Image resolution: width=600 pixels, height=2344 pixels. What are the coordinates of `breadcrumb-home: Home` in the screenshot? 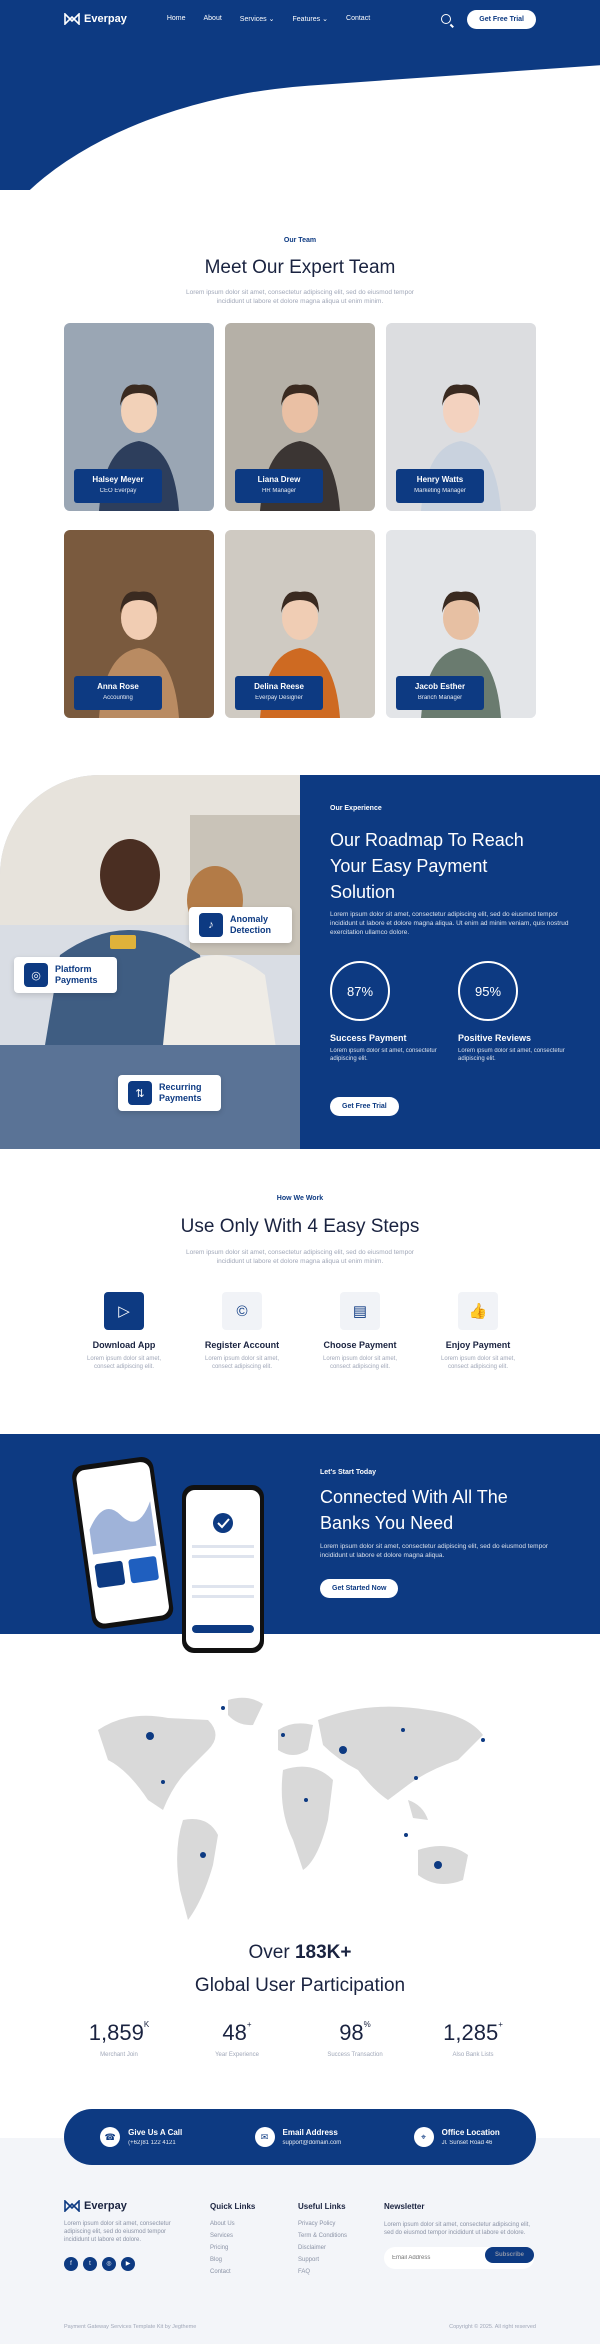 It's located at (285, 127).